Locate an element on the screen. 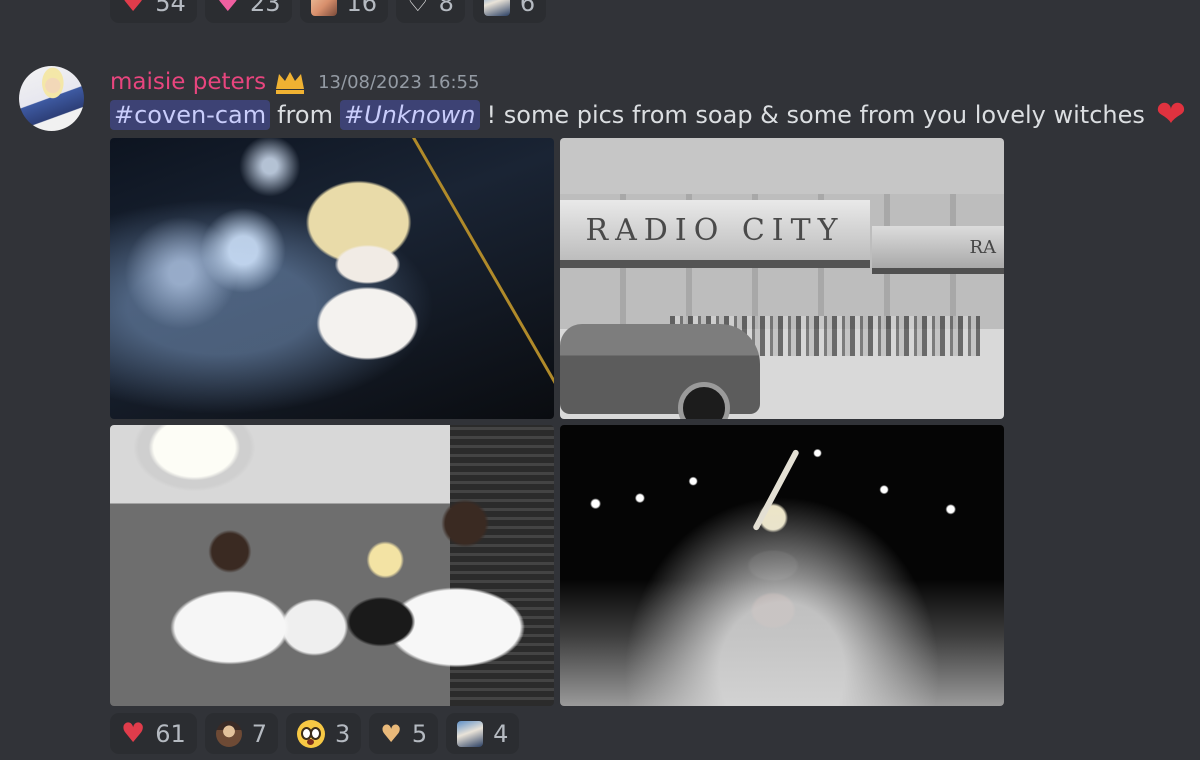 Image resolution: width=1200 pixels, height=760 pixels. unknown-channel-mention: #Unknown is located at coordinates (409, 115).